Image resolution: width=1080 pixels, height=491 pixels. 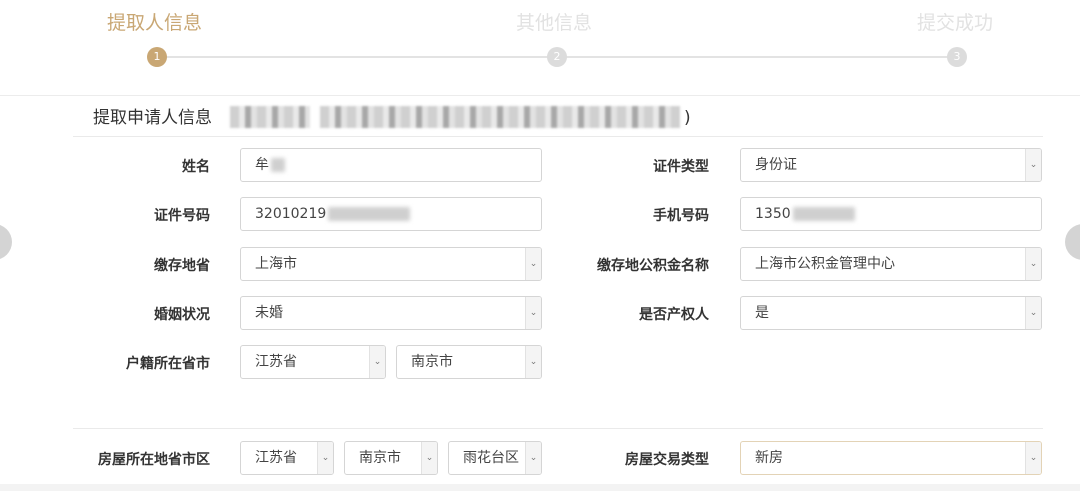 I want to click on house-district-value: 雨花台区, so click(x=491, y=458).